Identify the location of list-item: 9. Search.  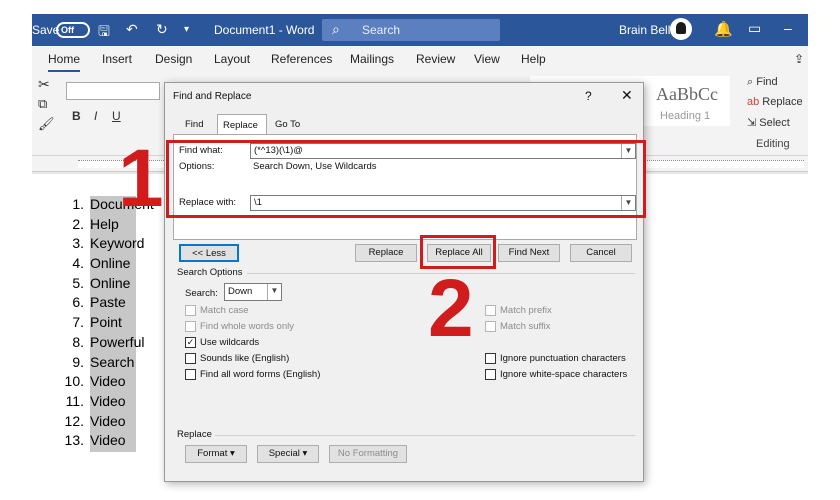
(99, 363).